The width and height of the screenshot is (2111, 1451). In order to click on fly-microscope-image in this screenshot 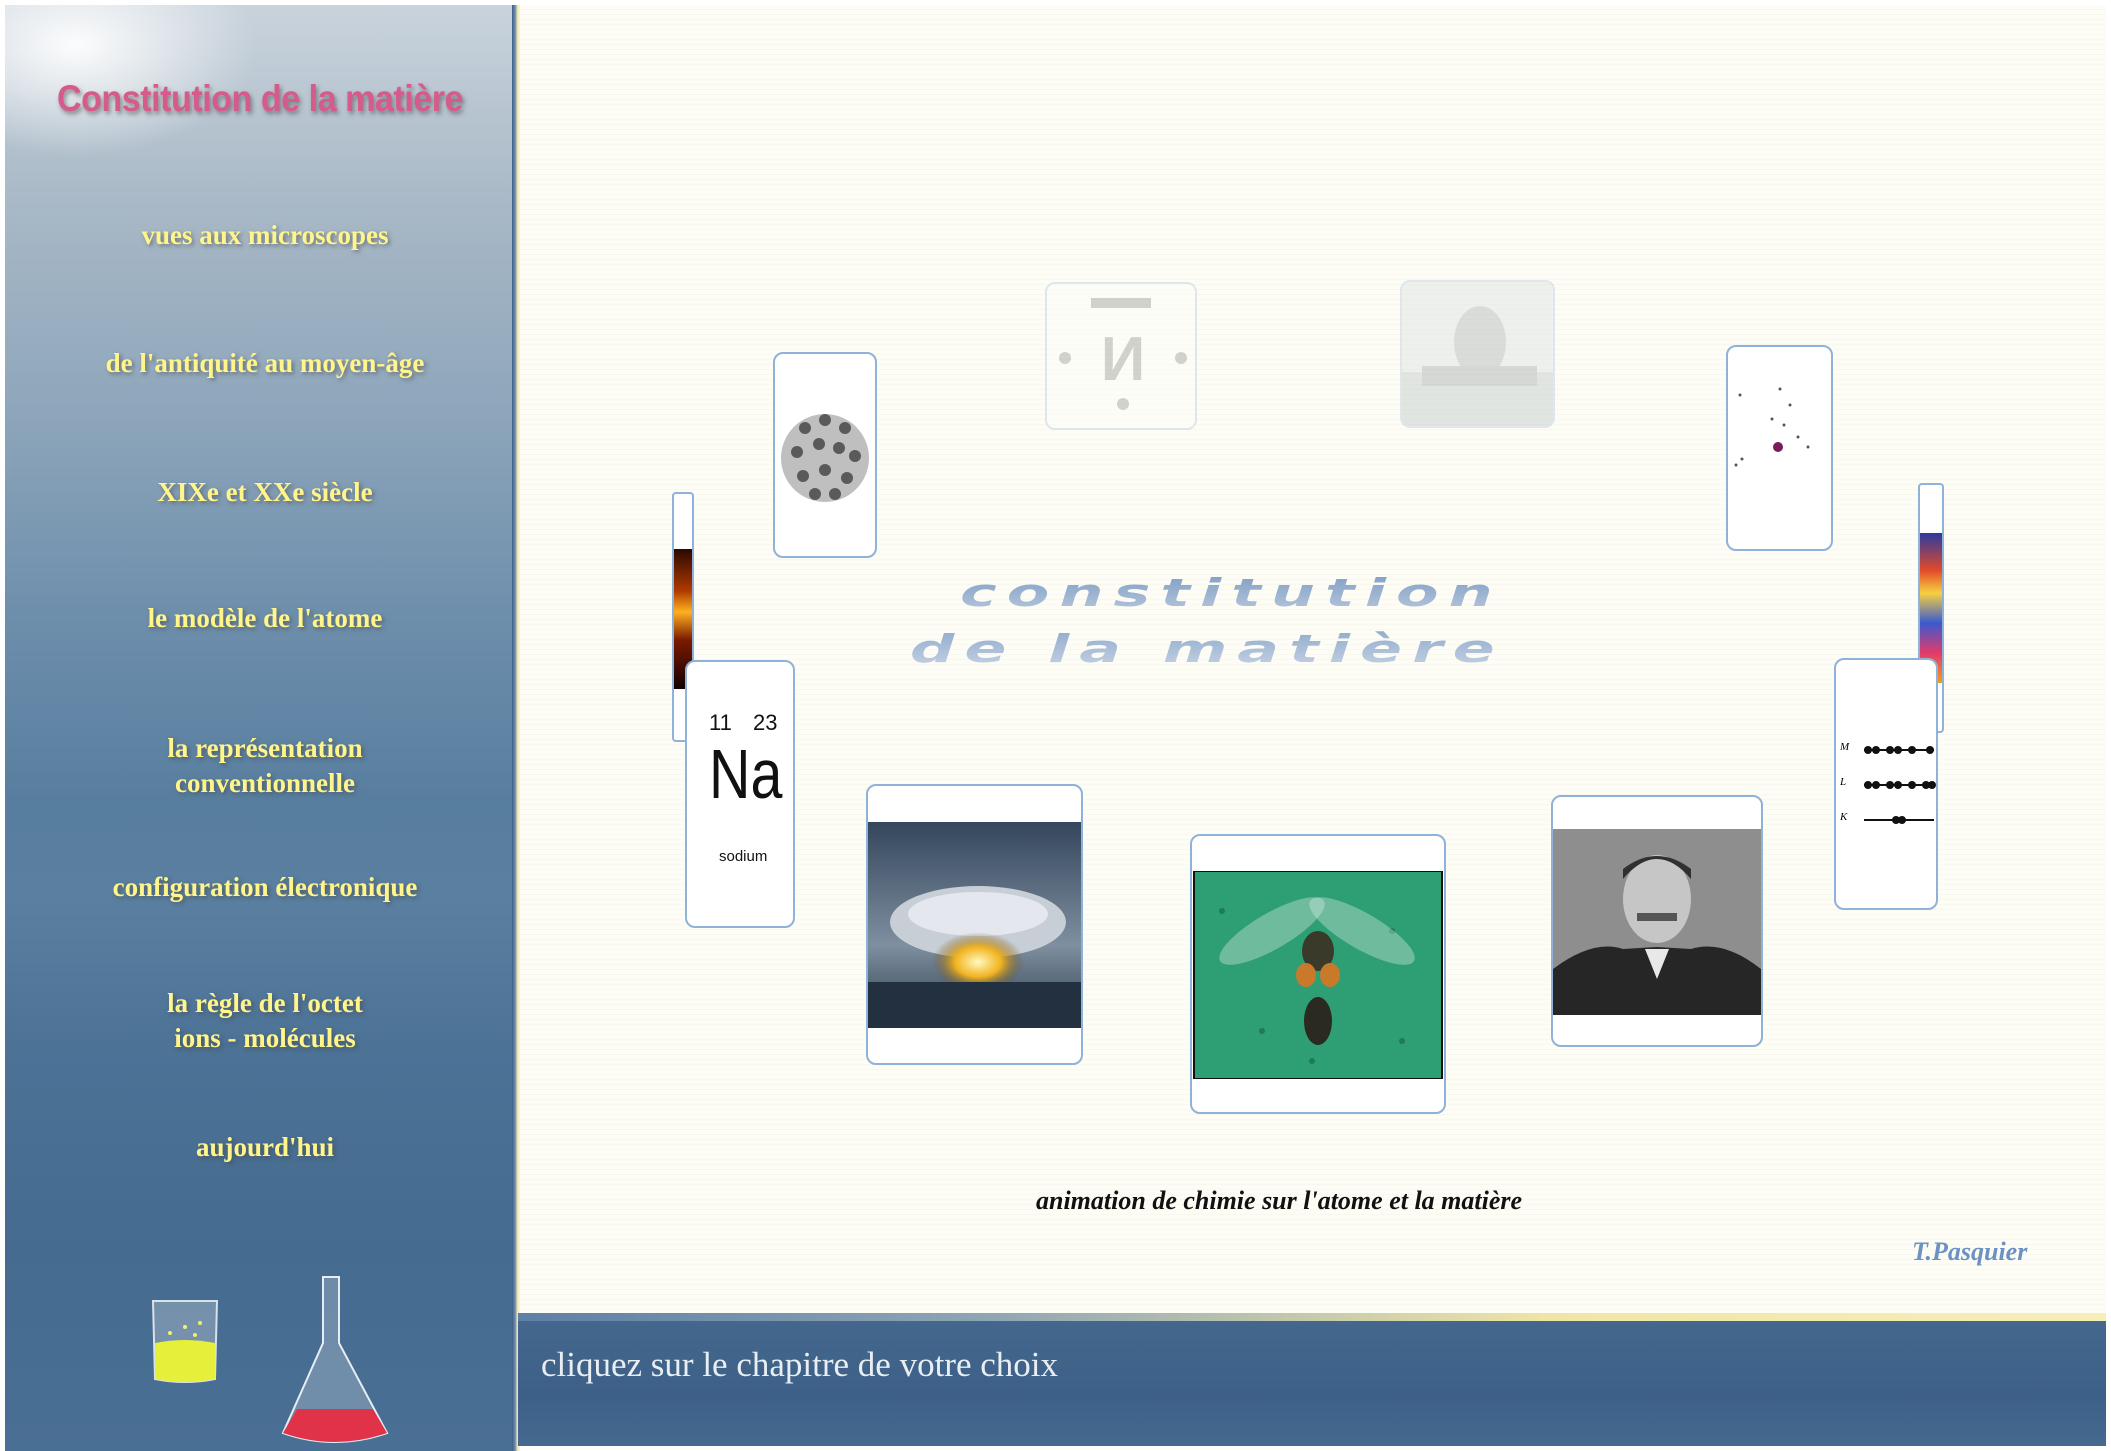, I will do `click(1318, 975)`.